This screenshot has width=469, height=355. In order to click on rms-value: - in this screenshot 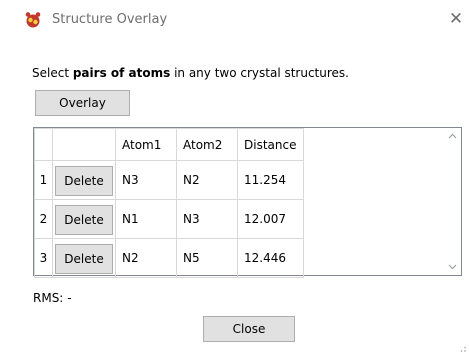, I will do `click(69, 298)`.